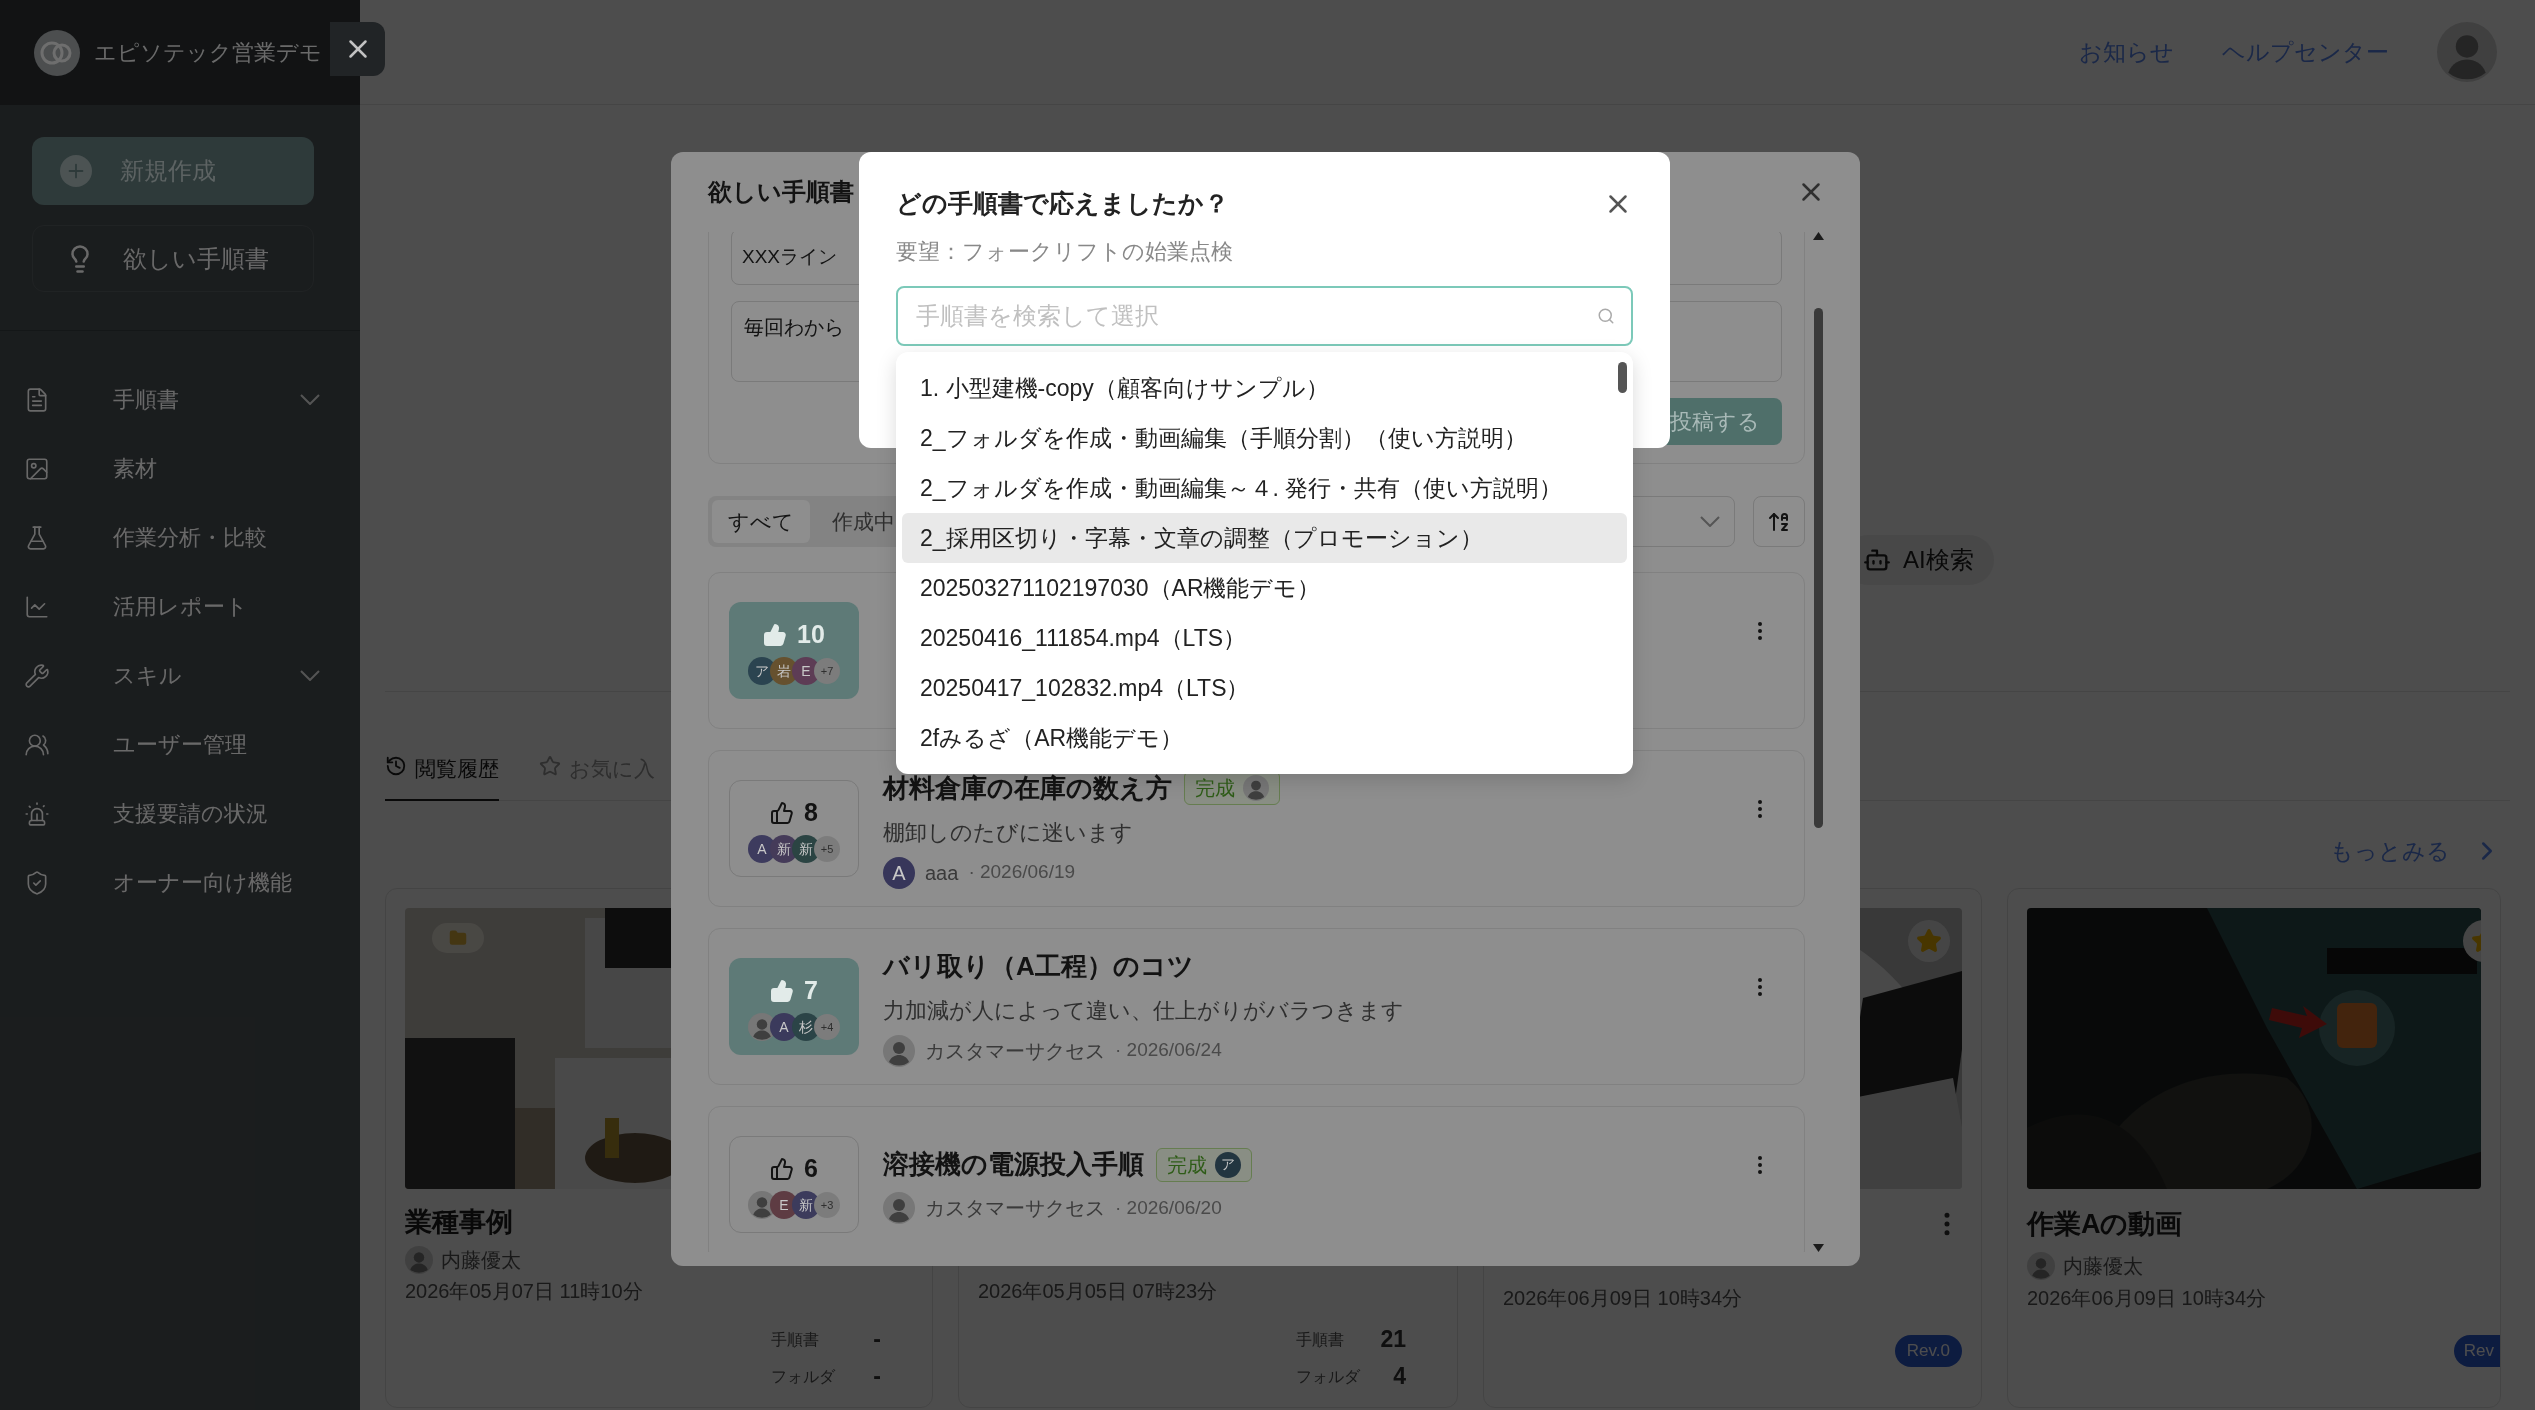  What do you see at coordinates (2476, 1351) in the screenshot?
I see `revision-badge: Rev` at bounding box center [2476, 1351].